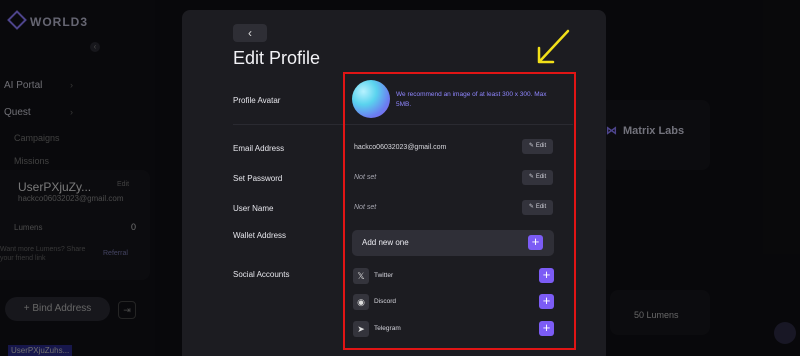 The width and height of the screenshot is (800, 356). What do you see at coordinates (553, 46) in the screenshot?
I see `arrow-annotation-icon` at bounding box center [553, 46].